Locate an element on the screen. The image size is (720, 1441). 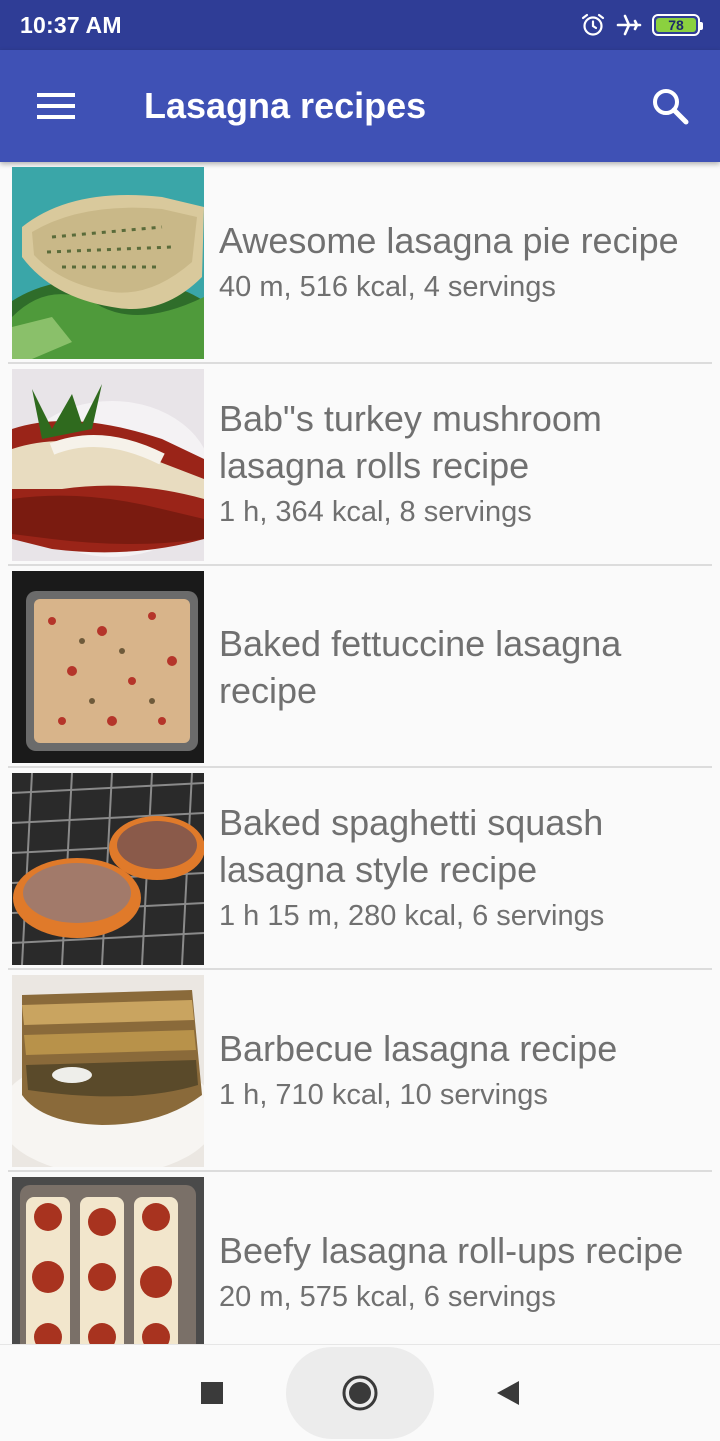
menu-button is located at coordinates (56, 106).